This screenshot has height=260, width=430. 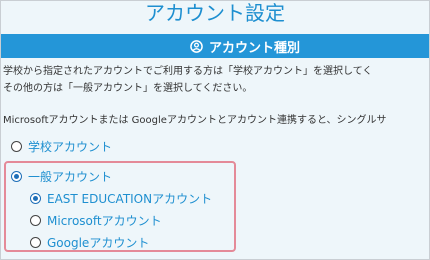 I want to click on general-account-option: 一般アカウント, so click(x=61, y=176).